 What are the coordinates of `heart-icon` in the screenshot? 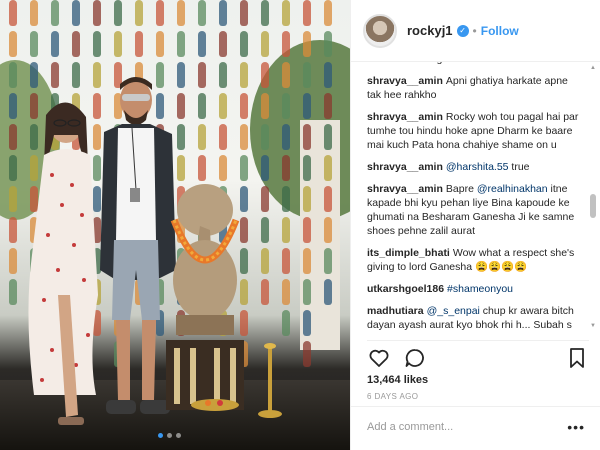 It's located at (379, 358).